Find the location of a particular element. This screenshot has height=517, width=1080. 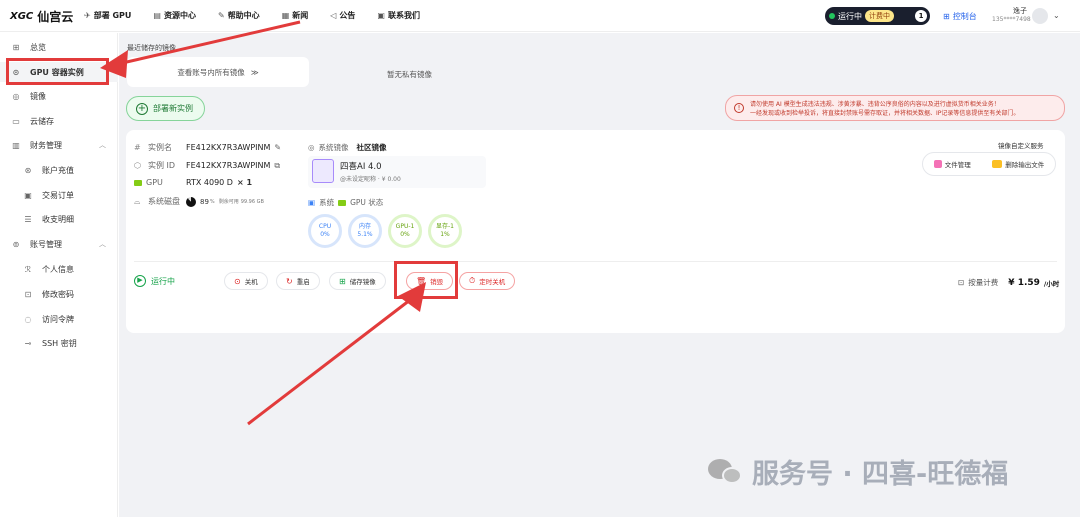

running-count-badge: 1 is located at coordinates (921, 16).